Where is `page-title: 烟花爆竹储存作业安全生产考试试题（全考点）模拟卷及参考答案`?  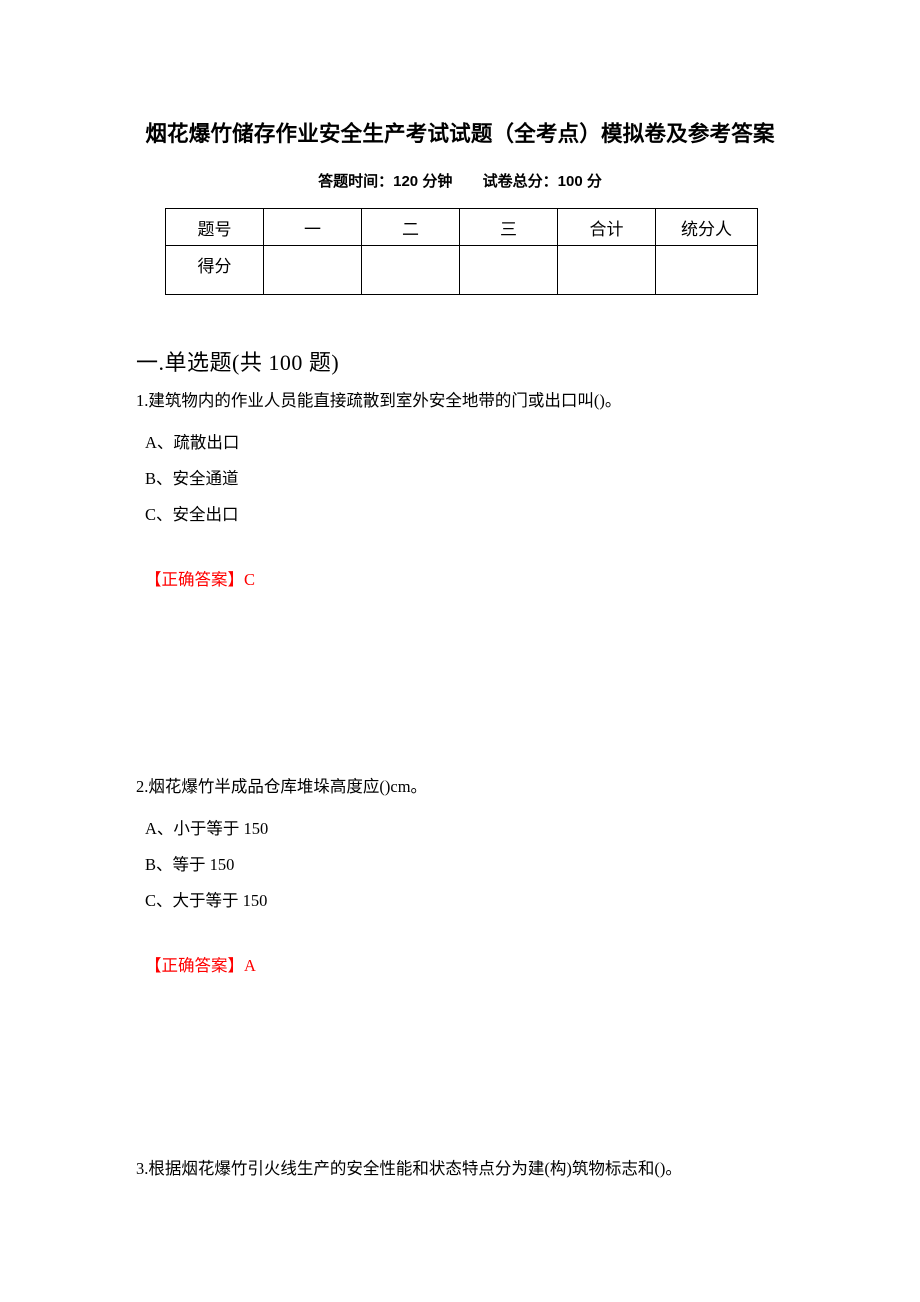 page-title: 烟花爆竹储存作业安全生产考试试题（全考点）模拟卷及参考答案 is located at coordinates (460, 134).